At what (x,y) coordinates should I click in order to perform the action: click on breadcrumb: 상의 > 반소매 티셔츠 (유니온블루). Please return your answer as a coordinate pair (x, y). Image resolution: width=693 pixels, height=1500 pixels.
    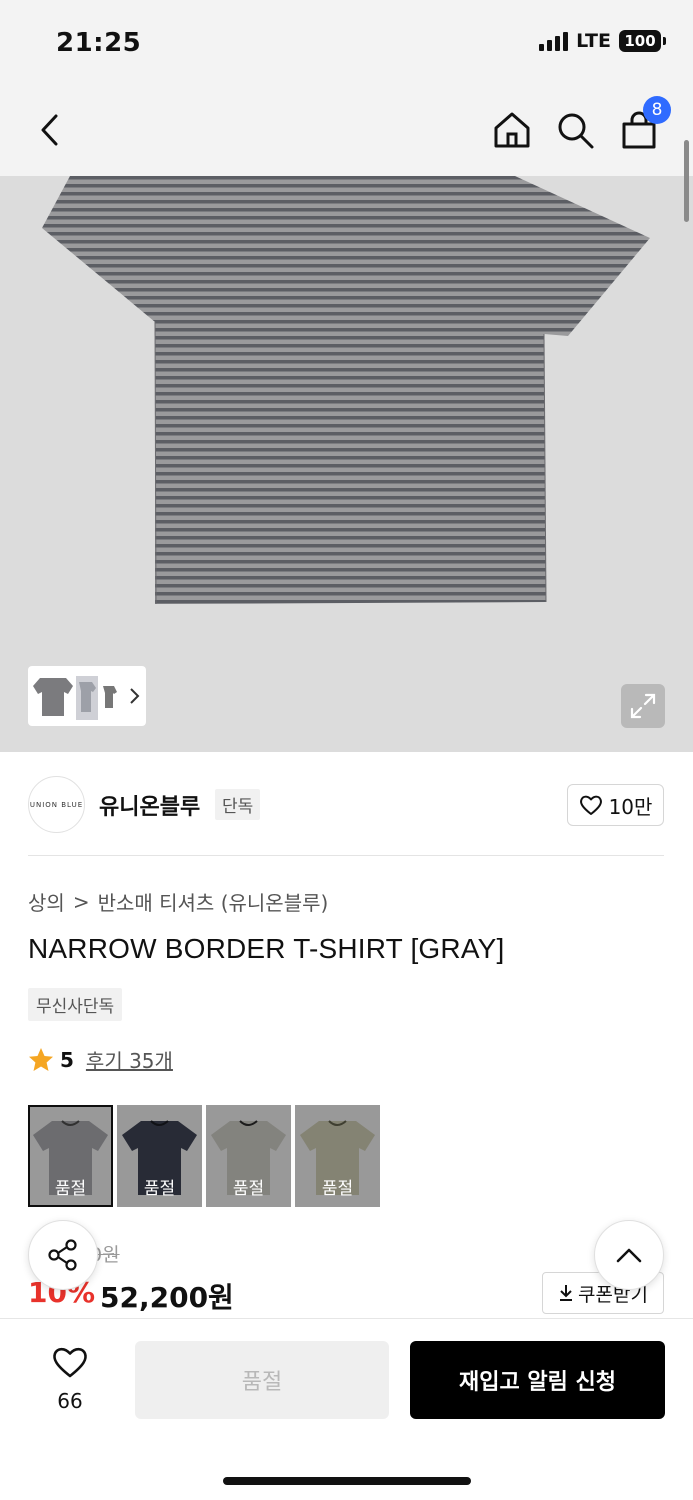
    Looking at the image, I should click on (178, 901).